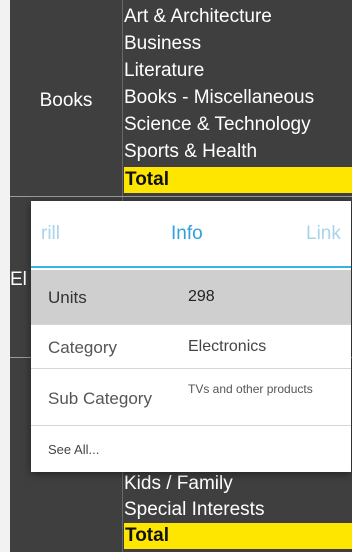 The width and height of the screenshot is (352, 552). Describe the element at coordinates (181, 196) in the screenshot. I see `group-separator` at that location.